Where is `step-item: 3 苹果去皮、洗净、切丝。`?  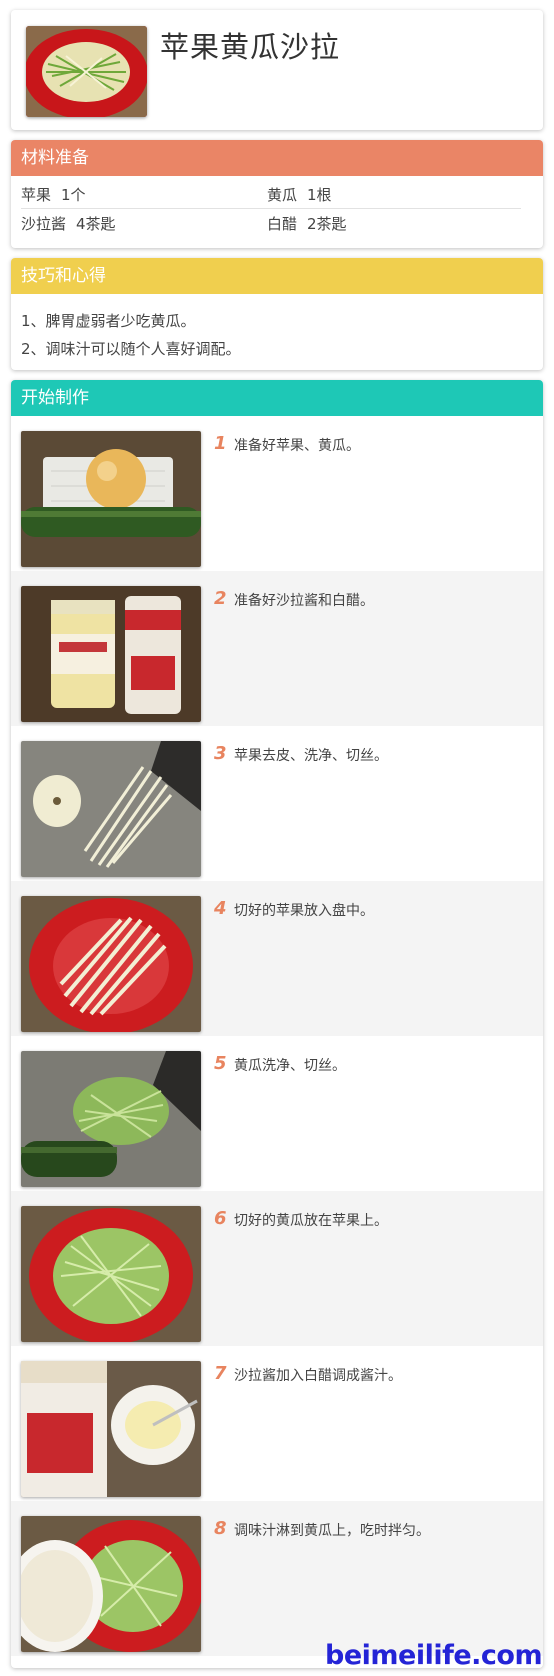
step-item: 3 苹果去皮、洗净、切丝。 is located at coordinates (277, 803).